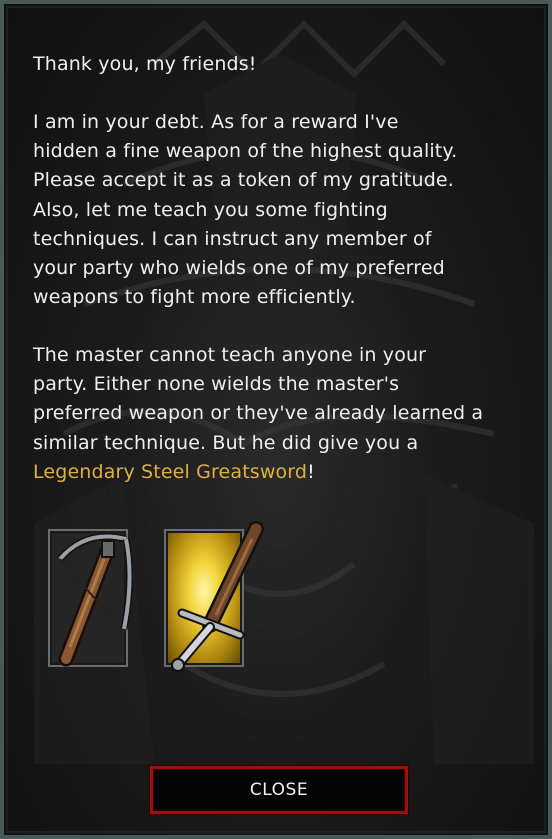  What do you see at coordinates (217, 596) in the screenshot?
I see `greatsword-icon` at bounding box center [217, 596].